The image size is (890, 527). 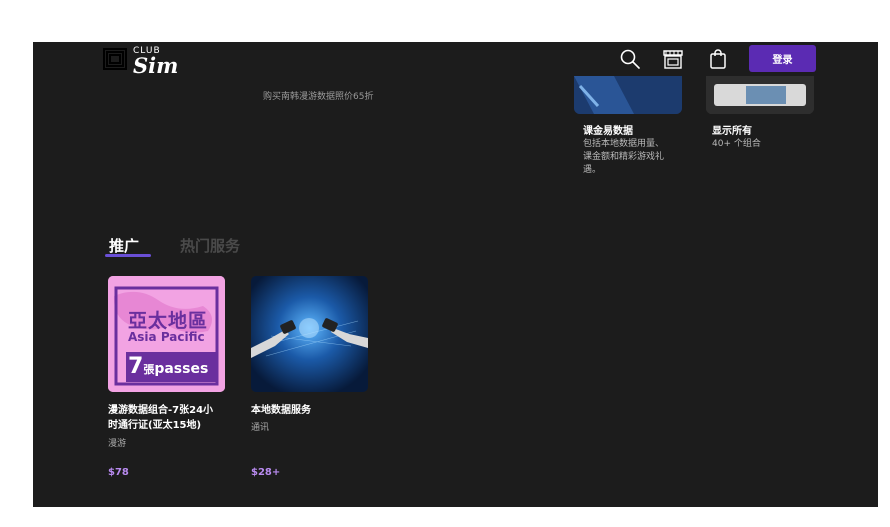 I want to click on store-icon, so click(x=673, y=59).